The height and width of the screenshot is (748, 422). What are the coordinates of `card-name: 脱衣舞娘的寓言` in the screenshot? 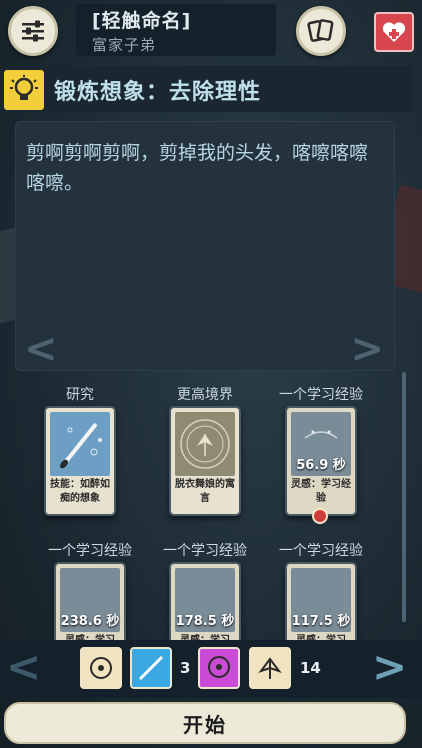 It's located at (205, 491).